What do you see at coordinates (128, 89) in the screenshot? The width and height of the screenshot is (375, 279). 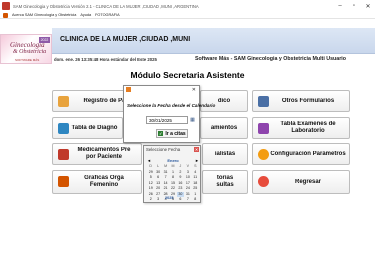 I see `dialog-app-icon` at bounding box center [128, 89].